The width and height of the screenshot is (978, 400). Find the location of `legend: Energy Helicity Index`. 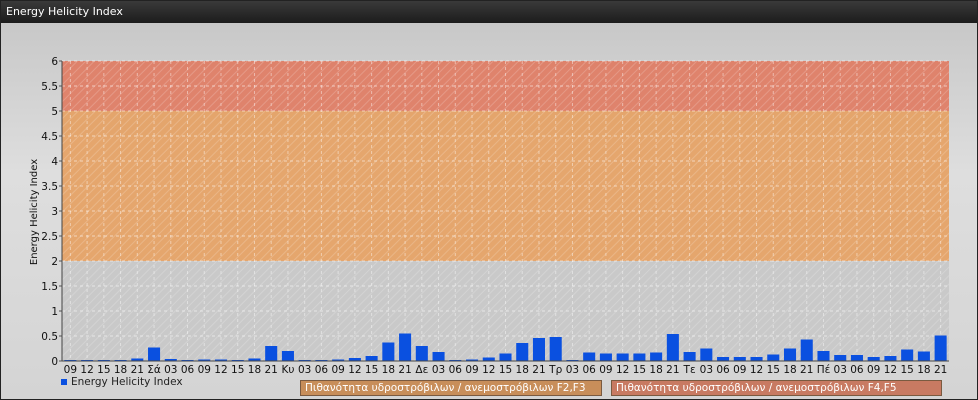

legend: Energy Helicity Index is located at coordinates (122, 382).